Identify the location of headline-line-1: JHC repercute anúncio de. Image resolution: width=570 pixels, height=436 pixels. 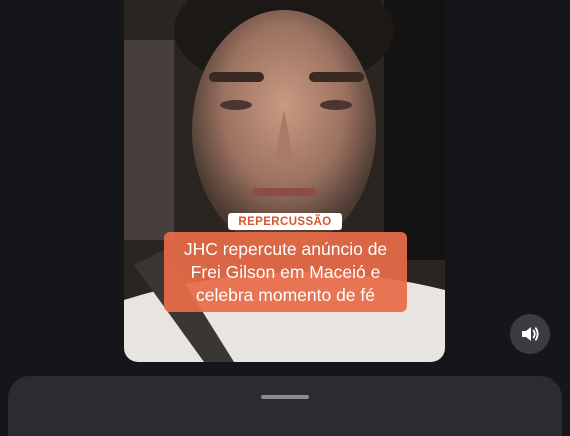
(285, 248).